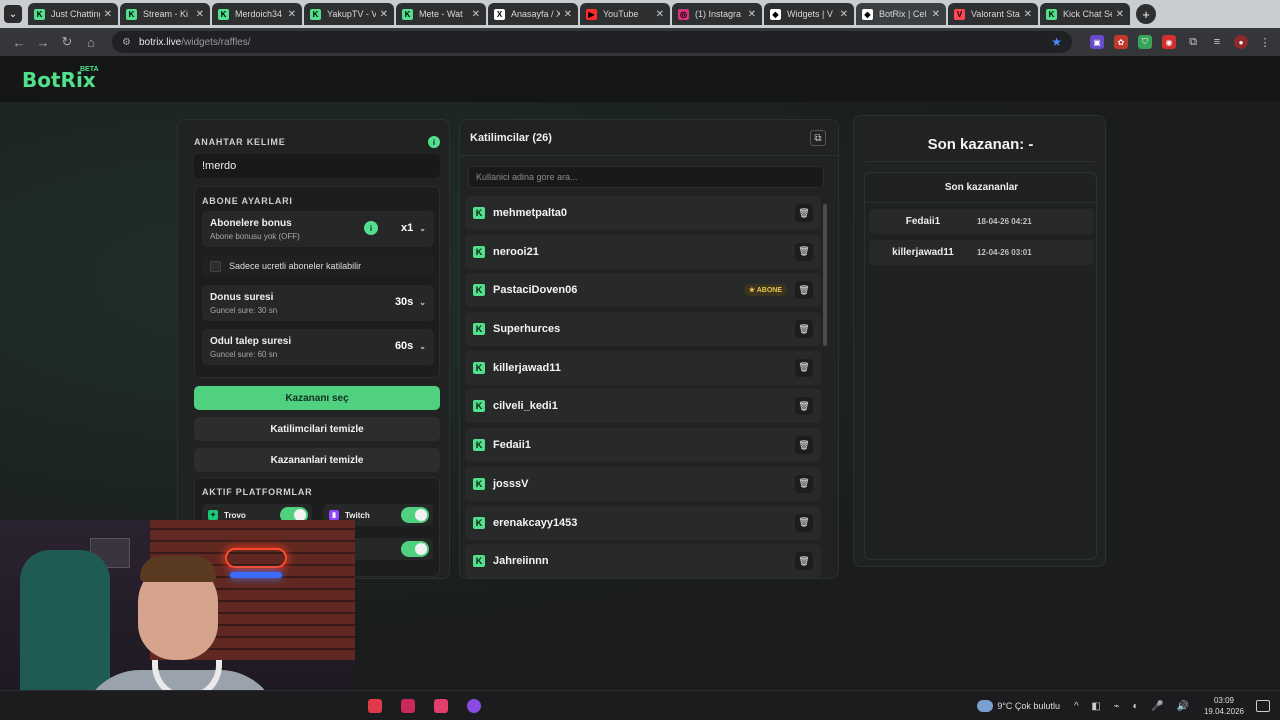 Image resolution: width=1280 pixels, height=720 pixels. What do you see at coordinates (1121, 42) in the screenshot?
I see `extension-icon: ✿` at bounding box center [1121, 42].